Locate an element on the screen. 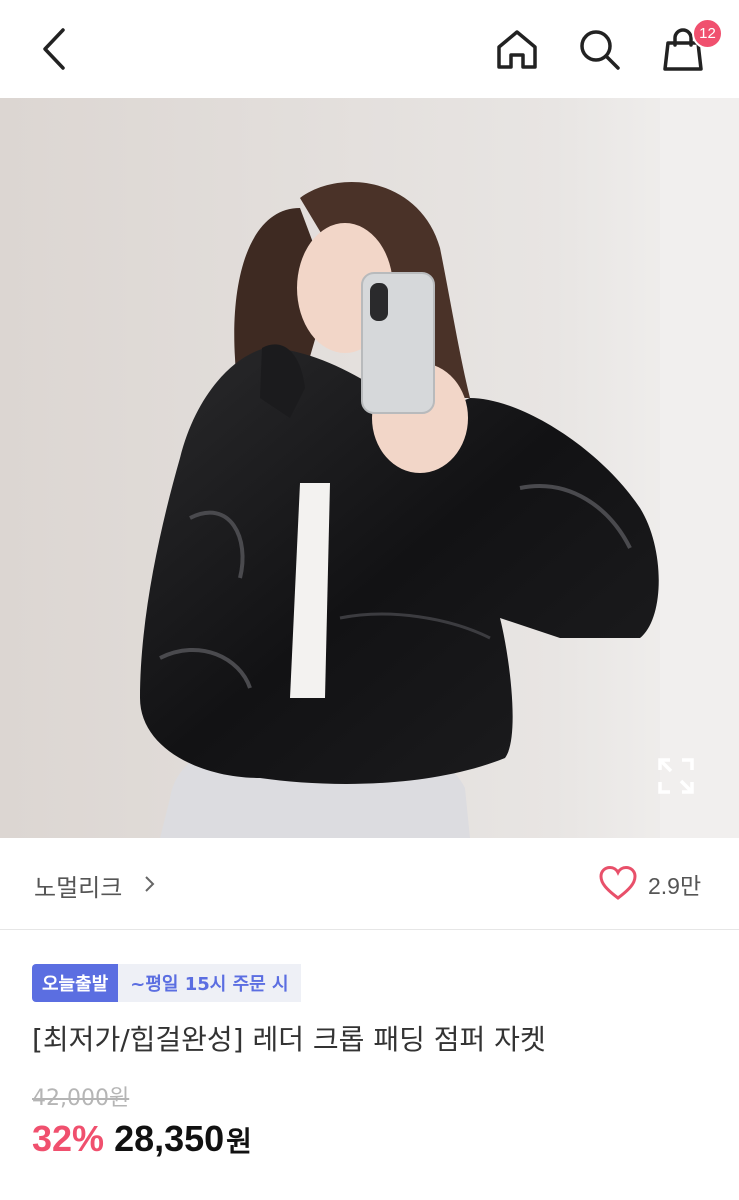 The width and height of the screenshot is (739, 1200). expand-icon is located at coordinates (676, 776).